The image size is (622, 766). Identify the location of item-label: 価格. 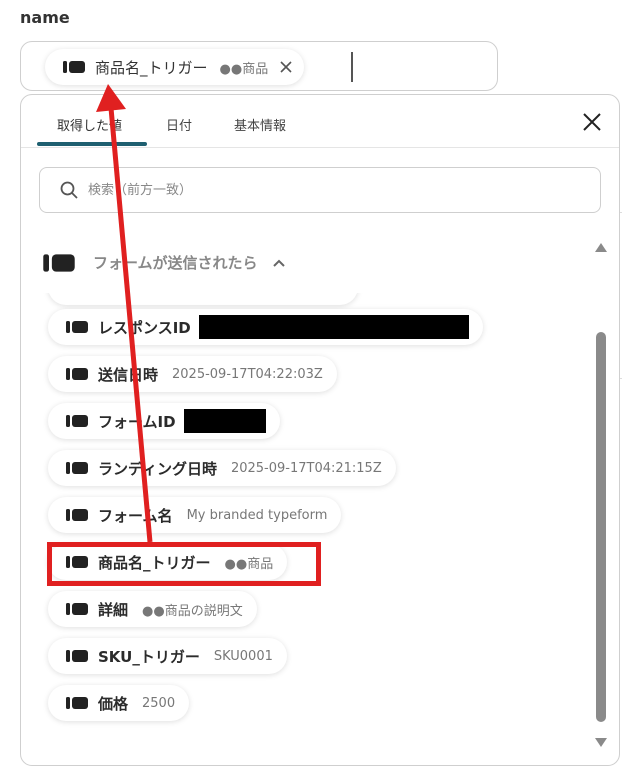
(113, 703).